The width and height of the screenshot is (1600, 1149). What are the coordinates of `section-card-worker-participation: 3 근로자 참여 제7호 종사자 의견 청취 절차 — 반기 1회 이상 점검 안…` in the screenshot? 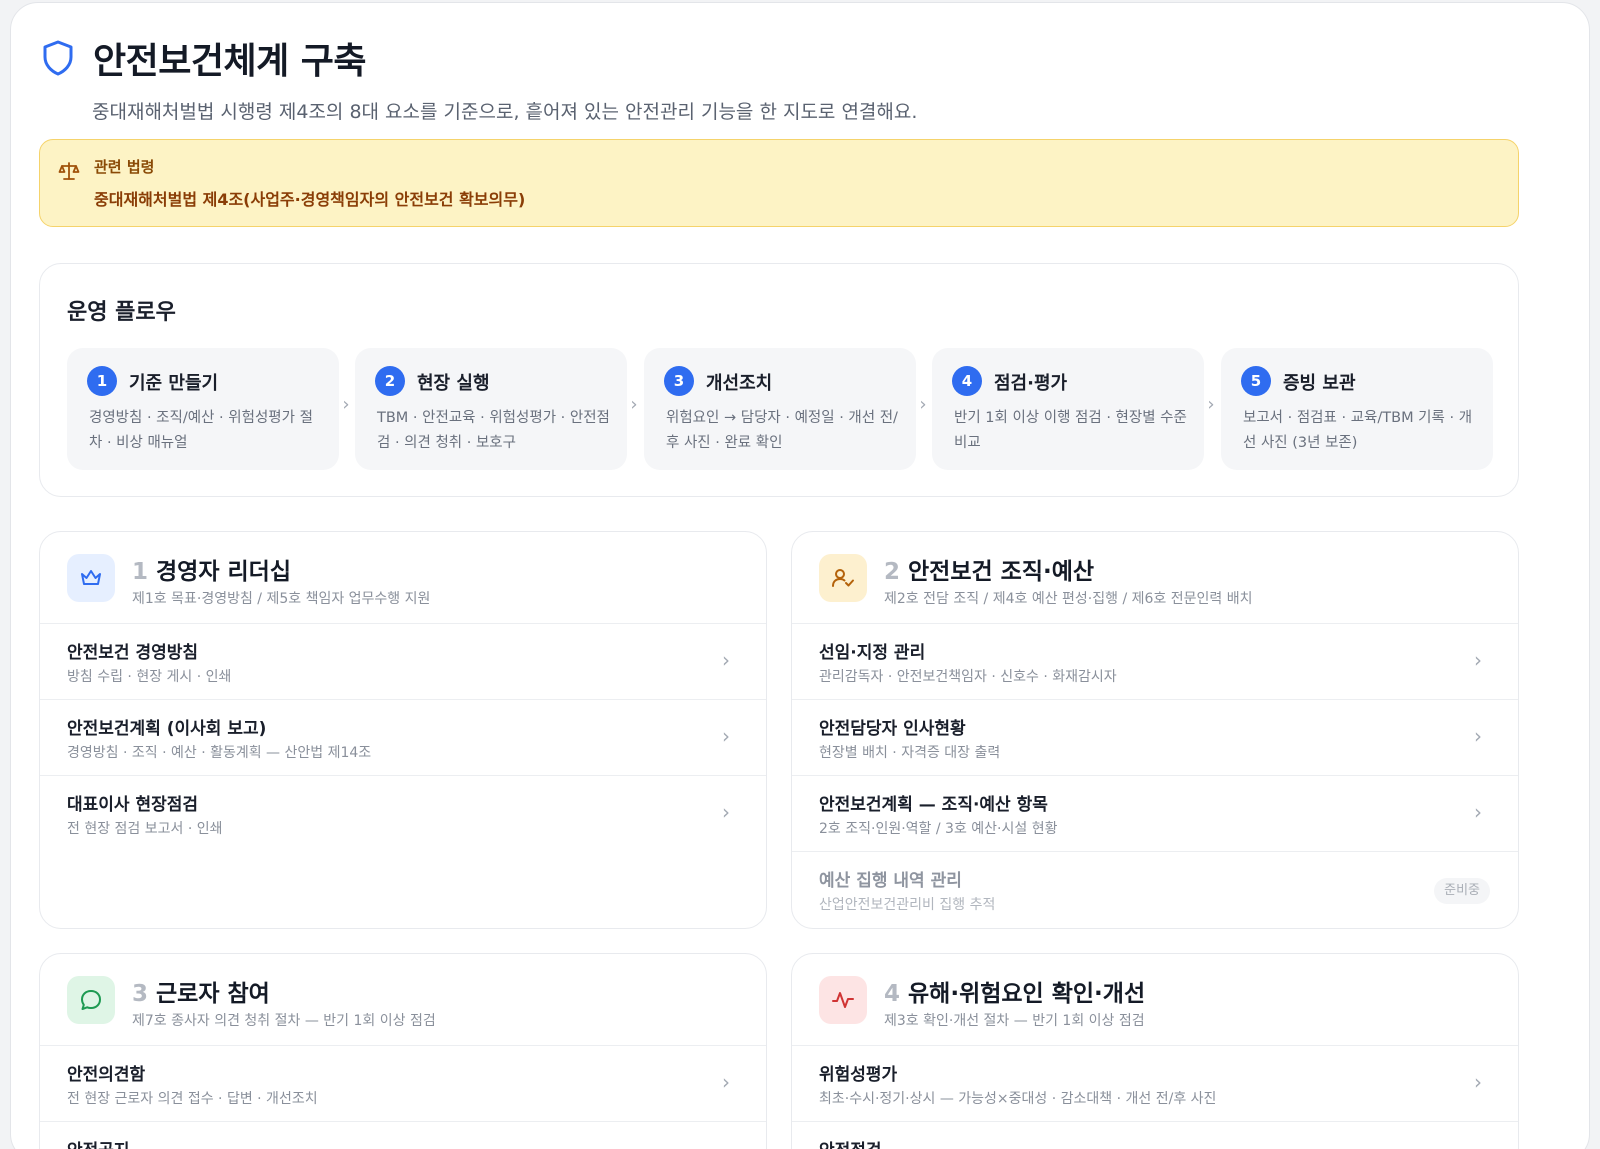 It's located at (403, 1051).